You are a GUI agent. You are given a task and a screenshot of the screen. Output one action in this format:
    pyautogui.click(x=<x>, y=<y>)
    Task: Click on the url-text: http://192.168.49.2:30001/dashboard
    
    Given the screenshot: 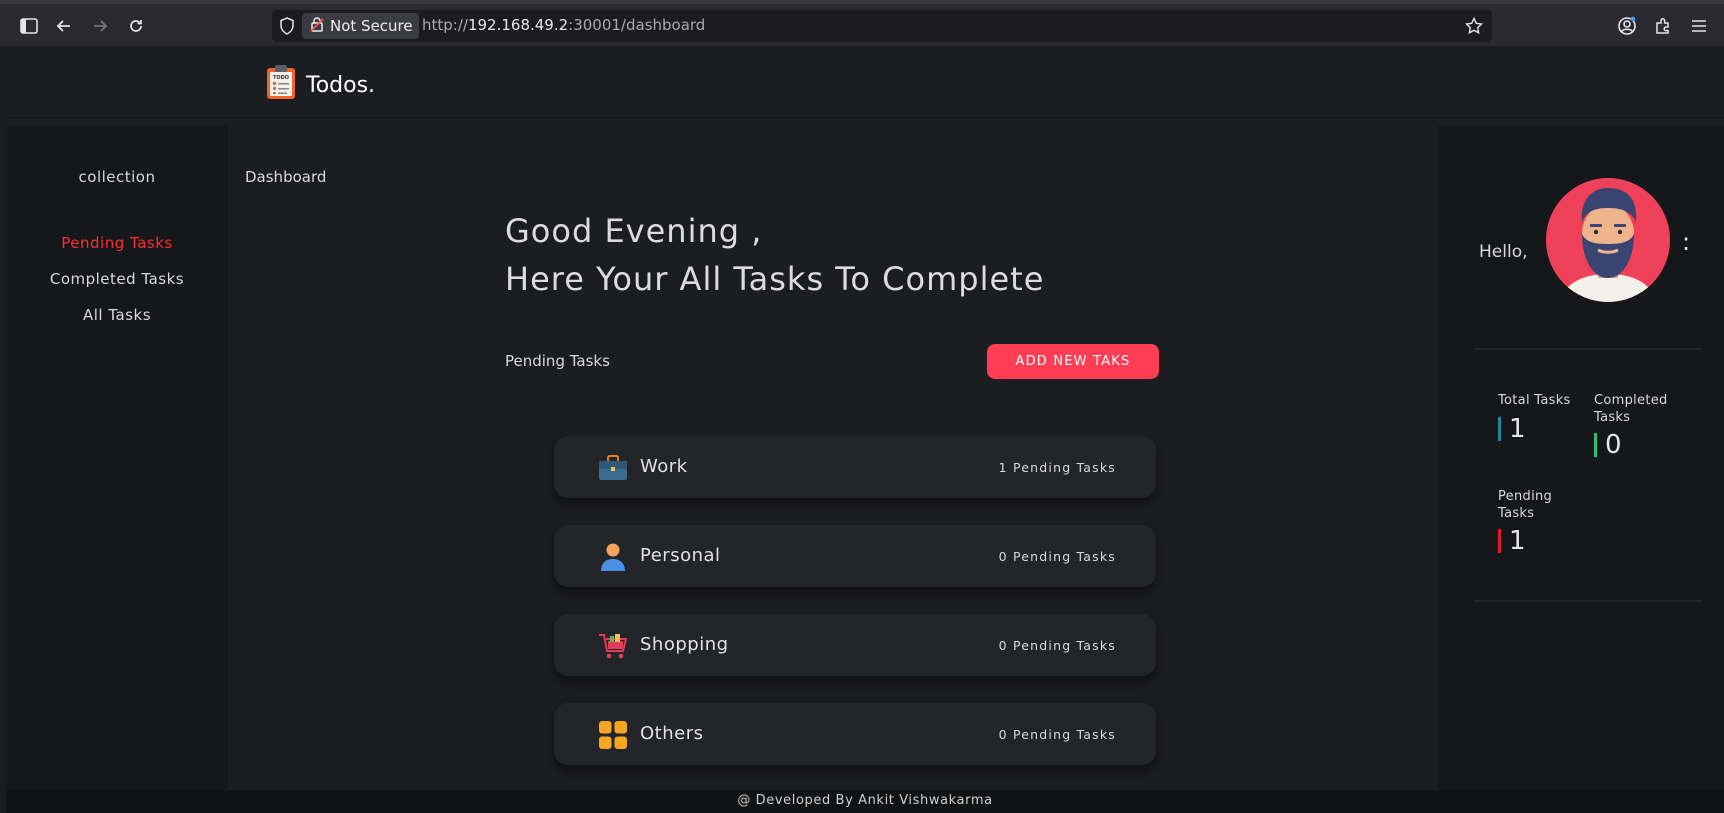 What is the action you would take?
    pyautogui.click(x=563, y=25)
    